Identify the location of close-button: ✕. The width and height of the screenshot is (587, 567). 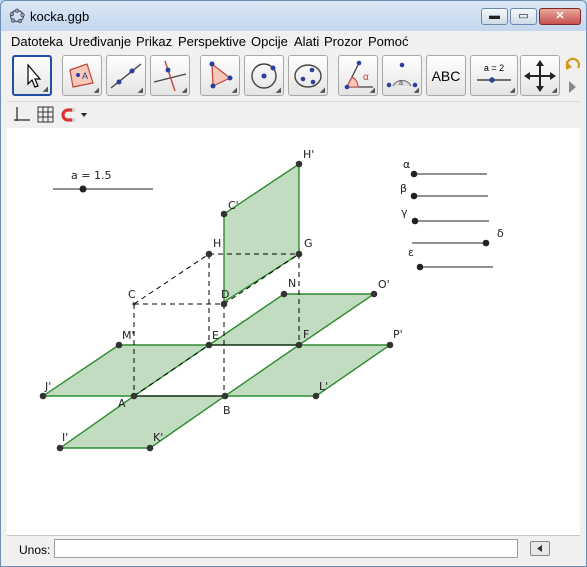
(560, 16).